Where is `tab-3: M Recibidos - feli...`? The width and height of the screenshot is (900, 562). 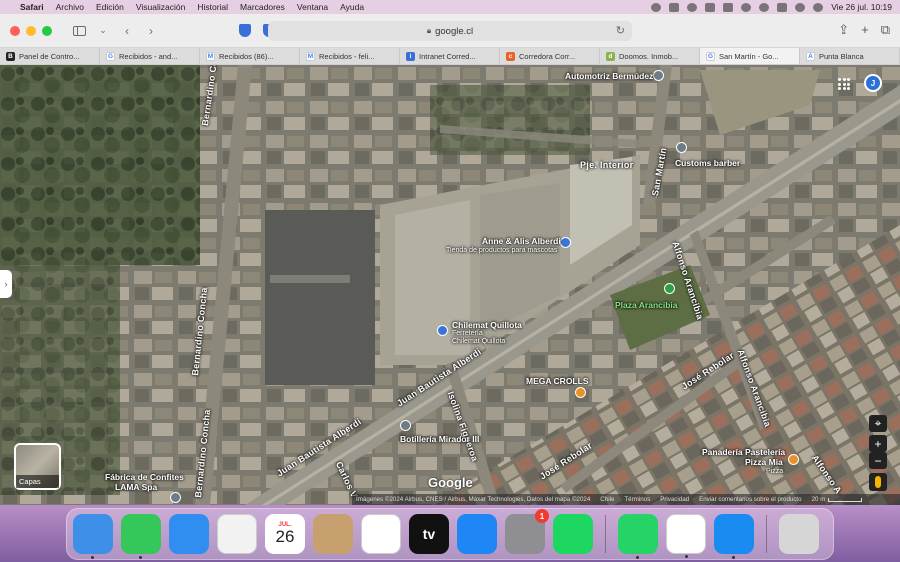 tab-3: M Recibidos - feli... is located at coordinates (350, 56).